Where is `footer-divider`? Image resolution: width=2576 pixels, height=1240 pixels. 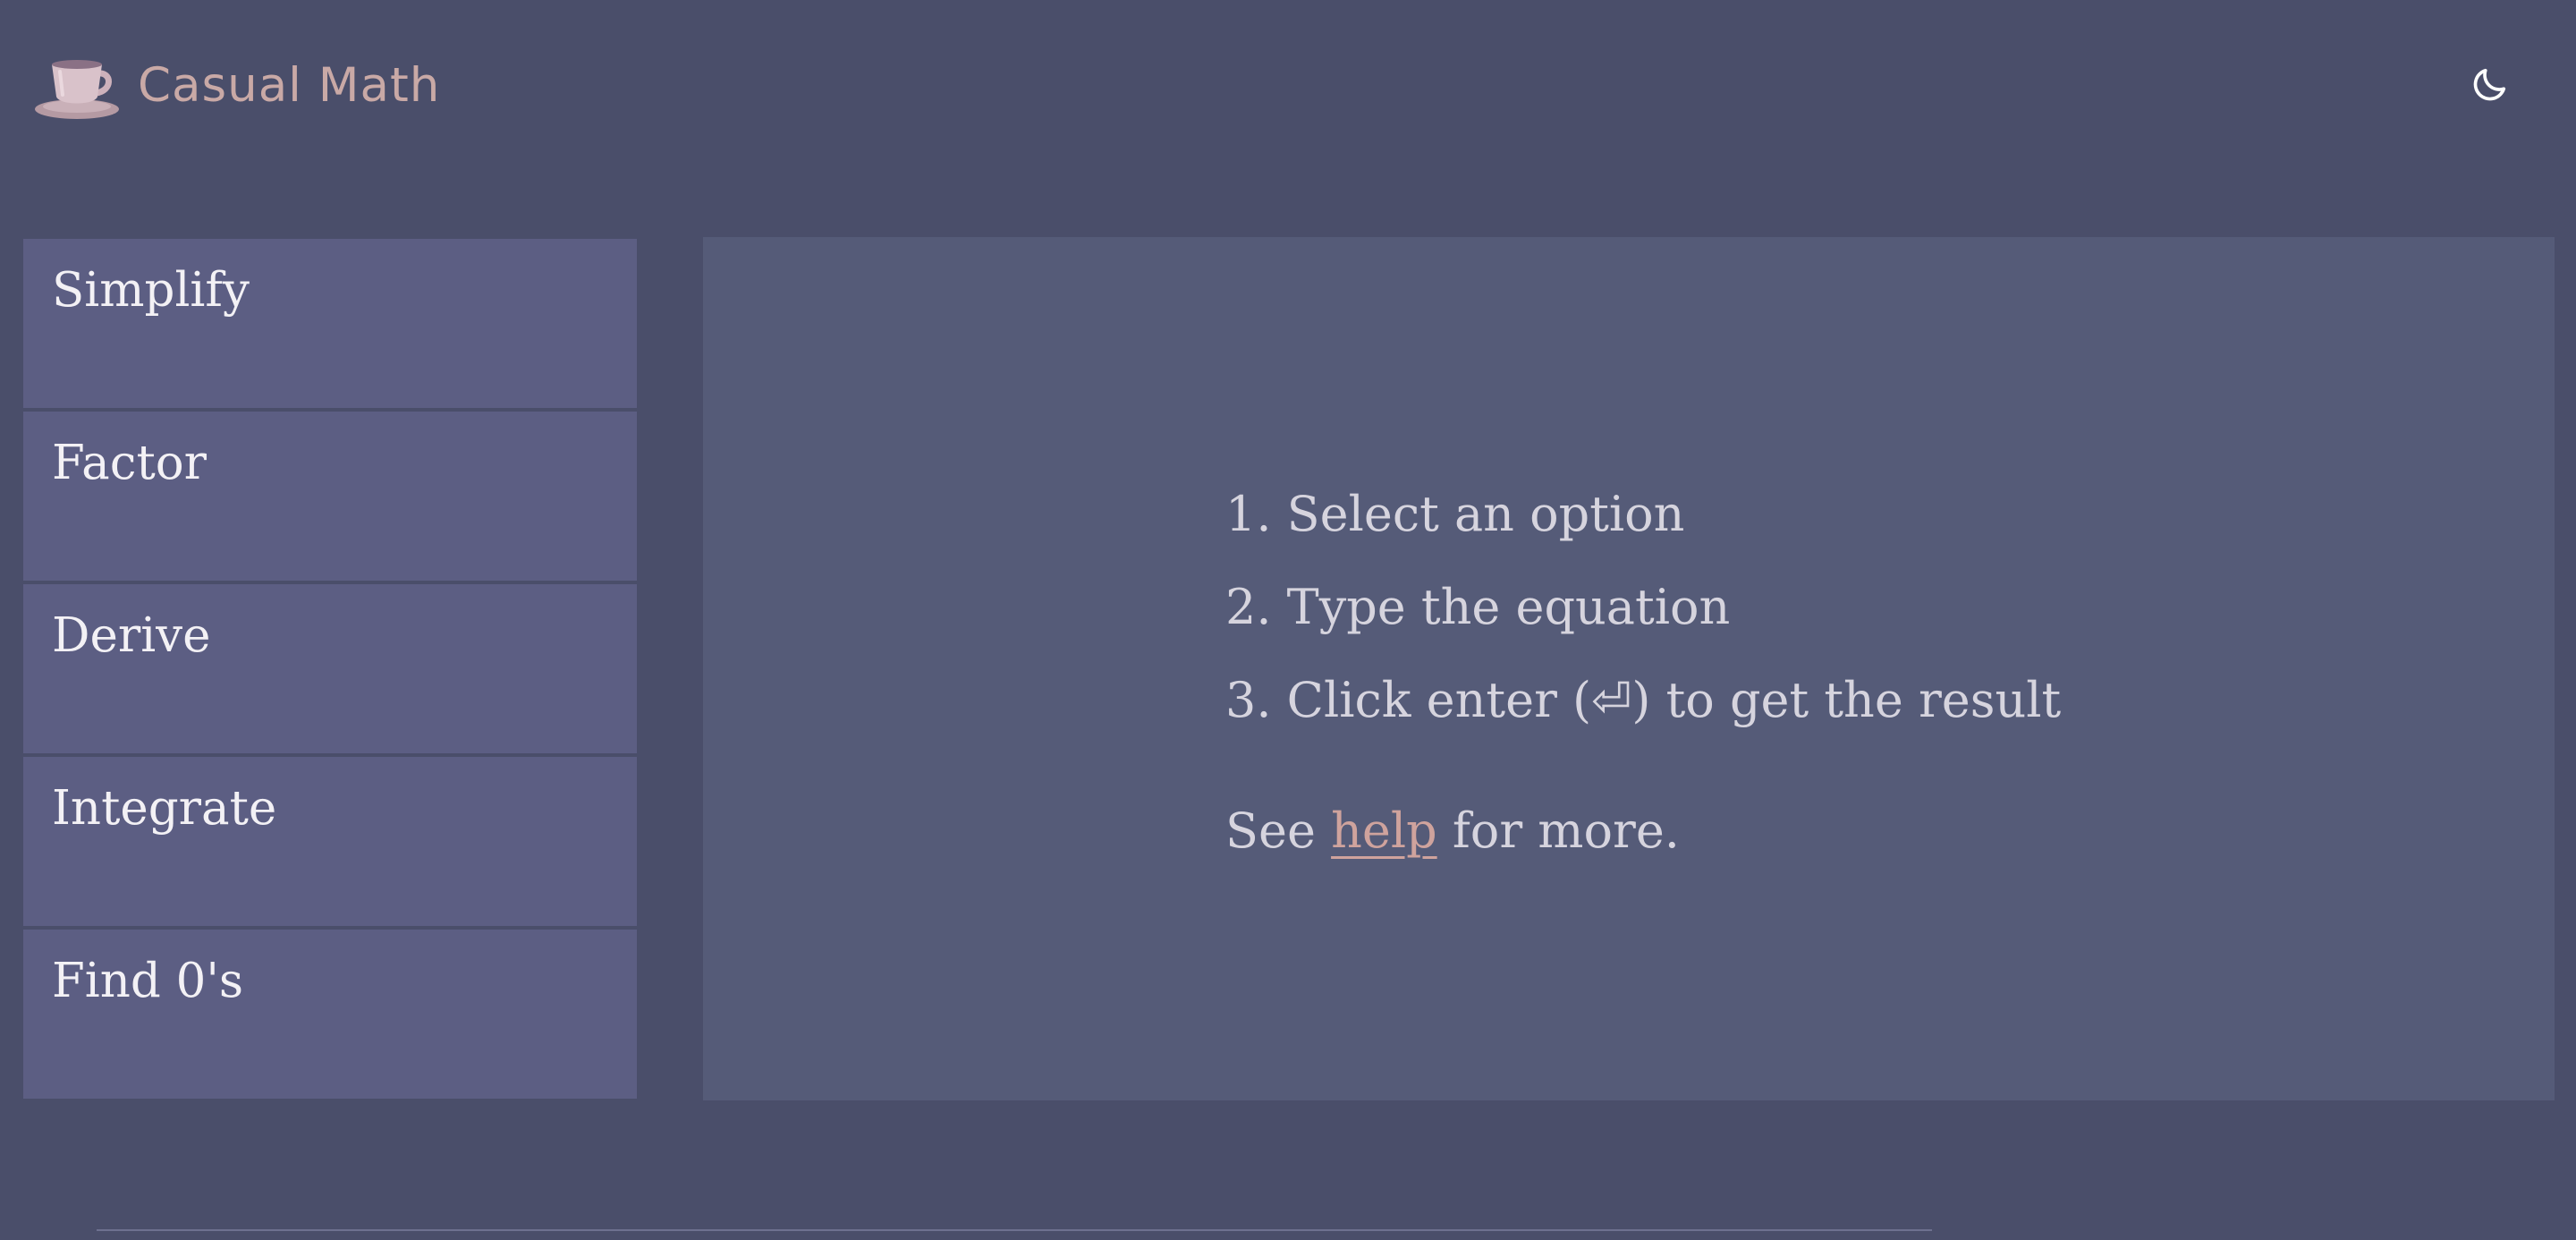 footer-divider is located at coordinates (1014, 1230).